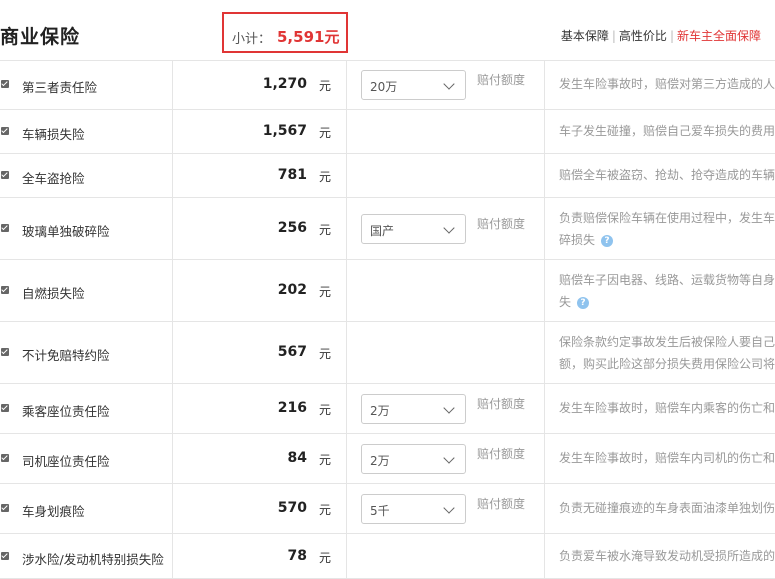 This screenshot has width=775, height=579. What do you see at coordinates (413, 509) in the screenshot?
I see `coverage-select: 5千` at bounding box center [413, 509].